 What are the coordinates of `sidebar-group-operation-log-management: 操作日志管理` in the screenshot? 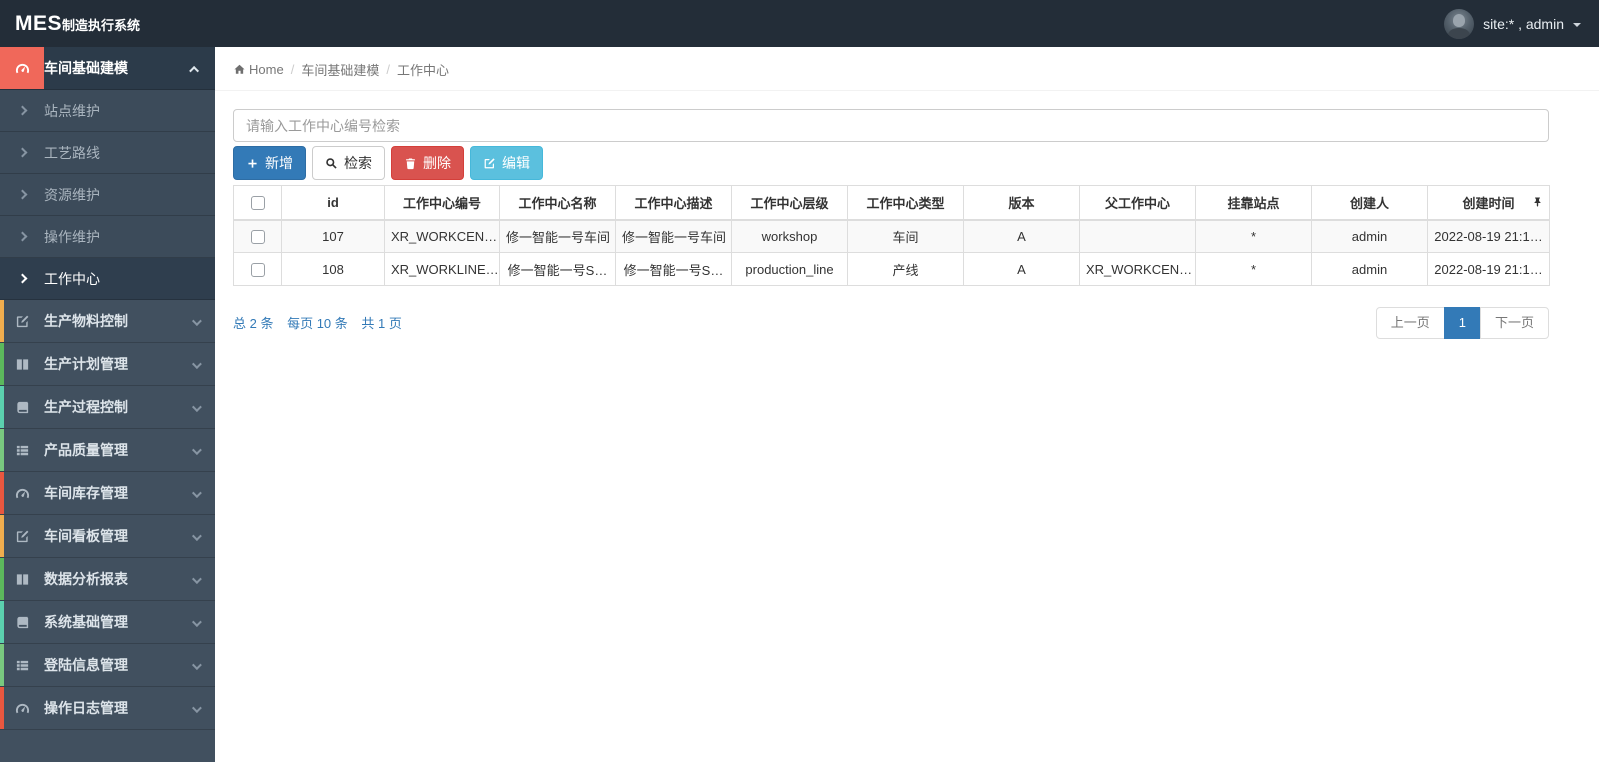 It's located at (107, 708).